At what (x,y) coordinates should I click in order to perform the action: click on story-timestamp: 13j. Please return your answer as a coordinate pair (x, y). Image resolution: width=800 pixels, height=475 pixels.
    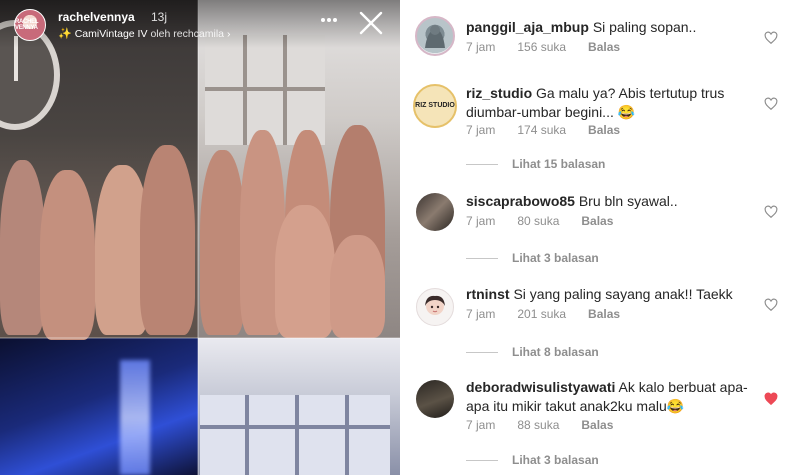
    Looking at the image, I should click on (159, 17).